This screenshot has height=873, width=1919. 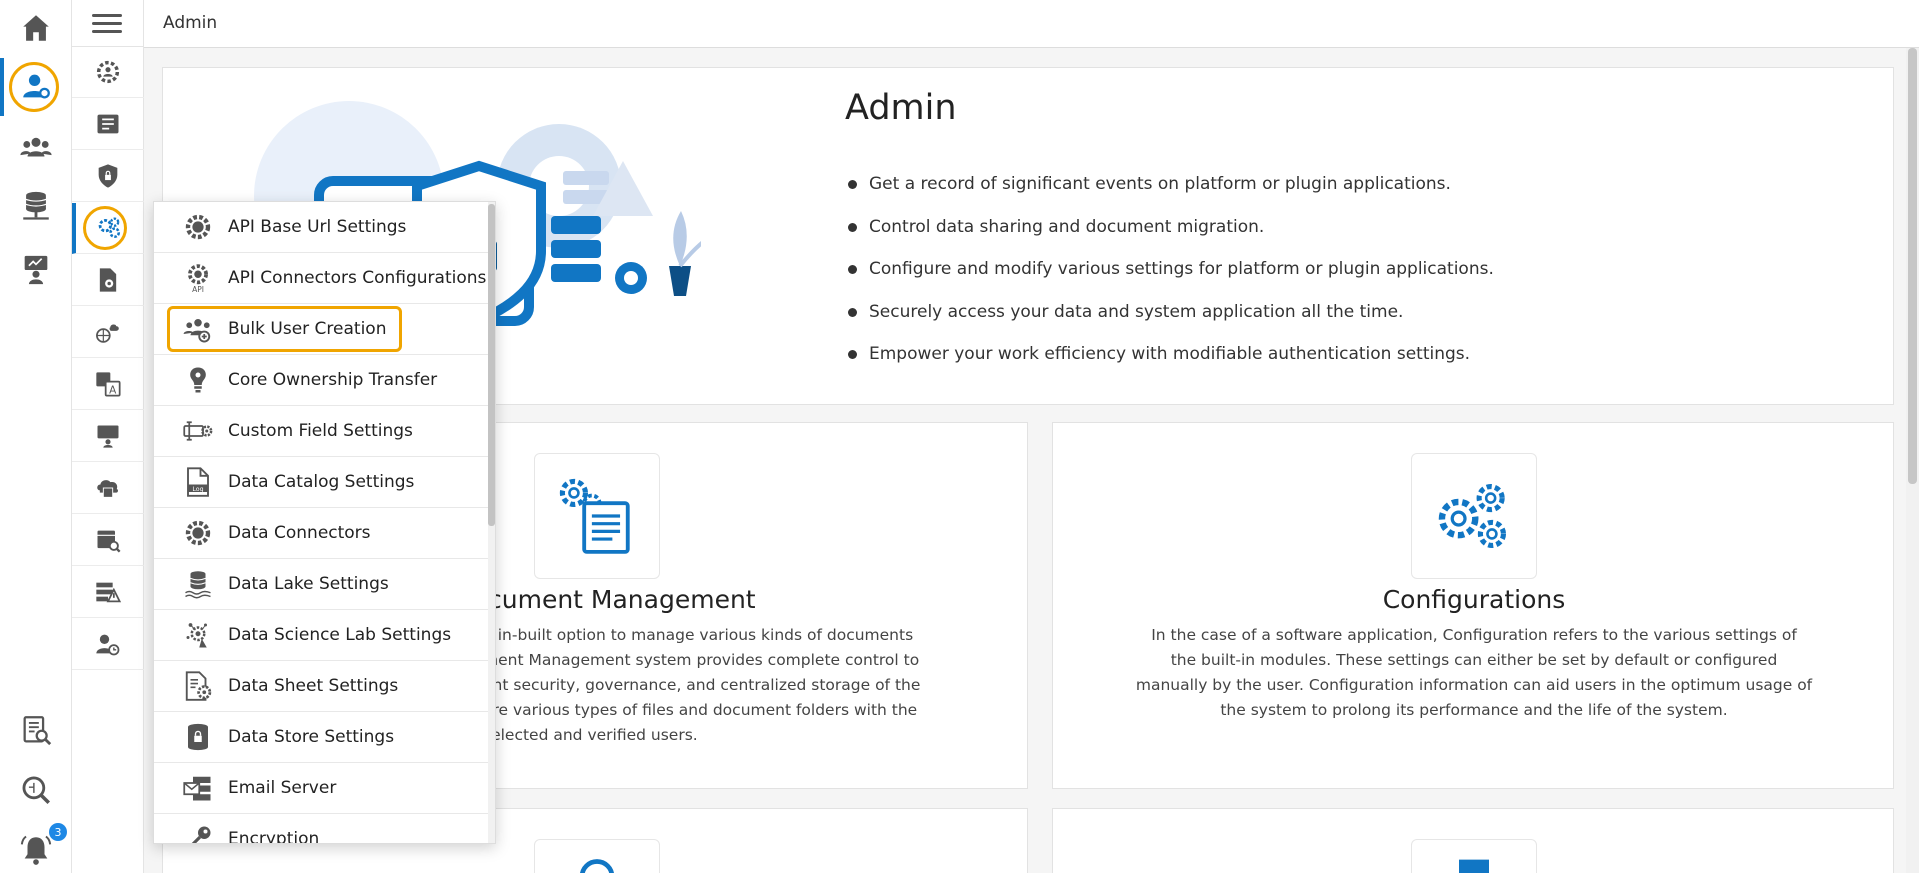 I want to click on menu-item-data-sheet-settings: Data Sheet Settings, so click(x=322, y=686).